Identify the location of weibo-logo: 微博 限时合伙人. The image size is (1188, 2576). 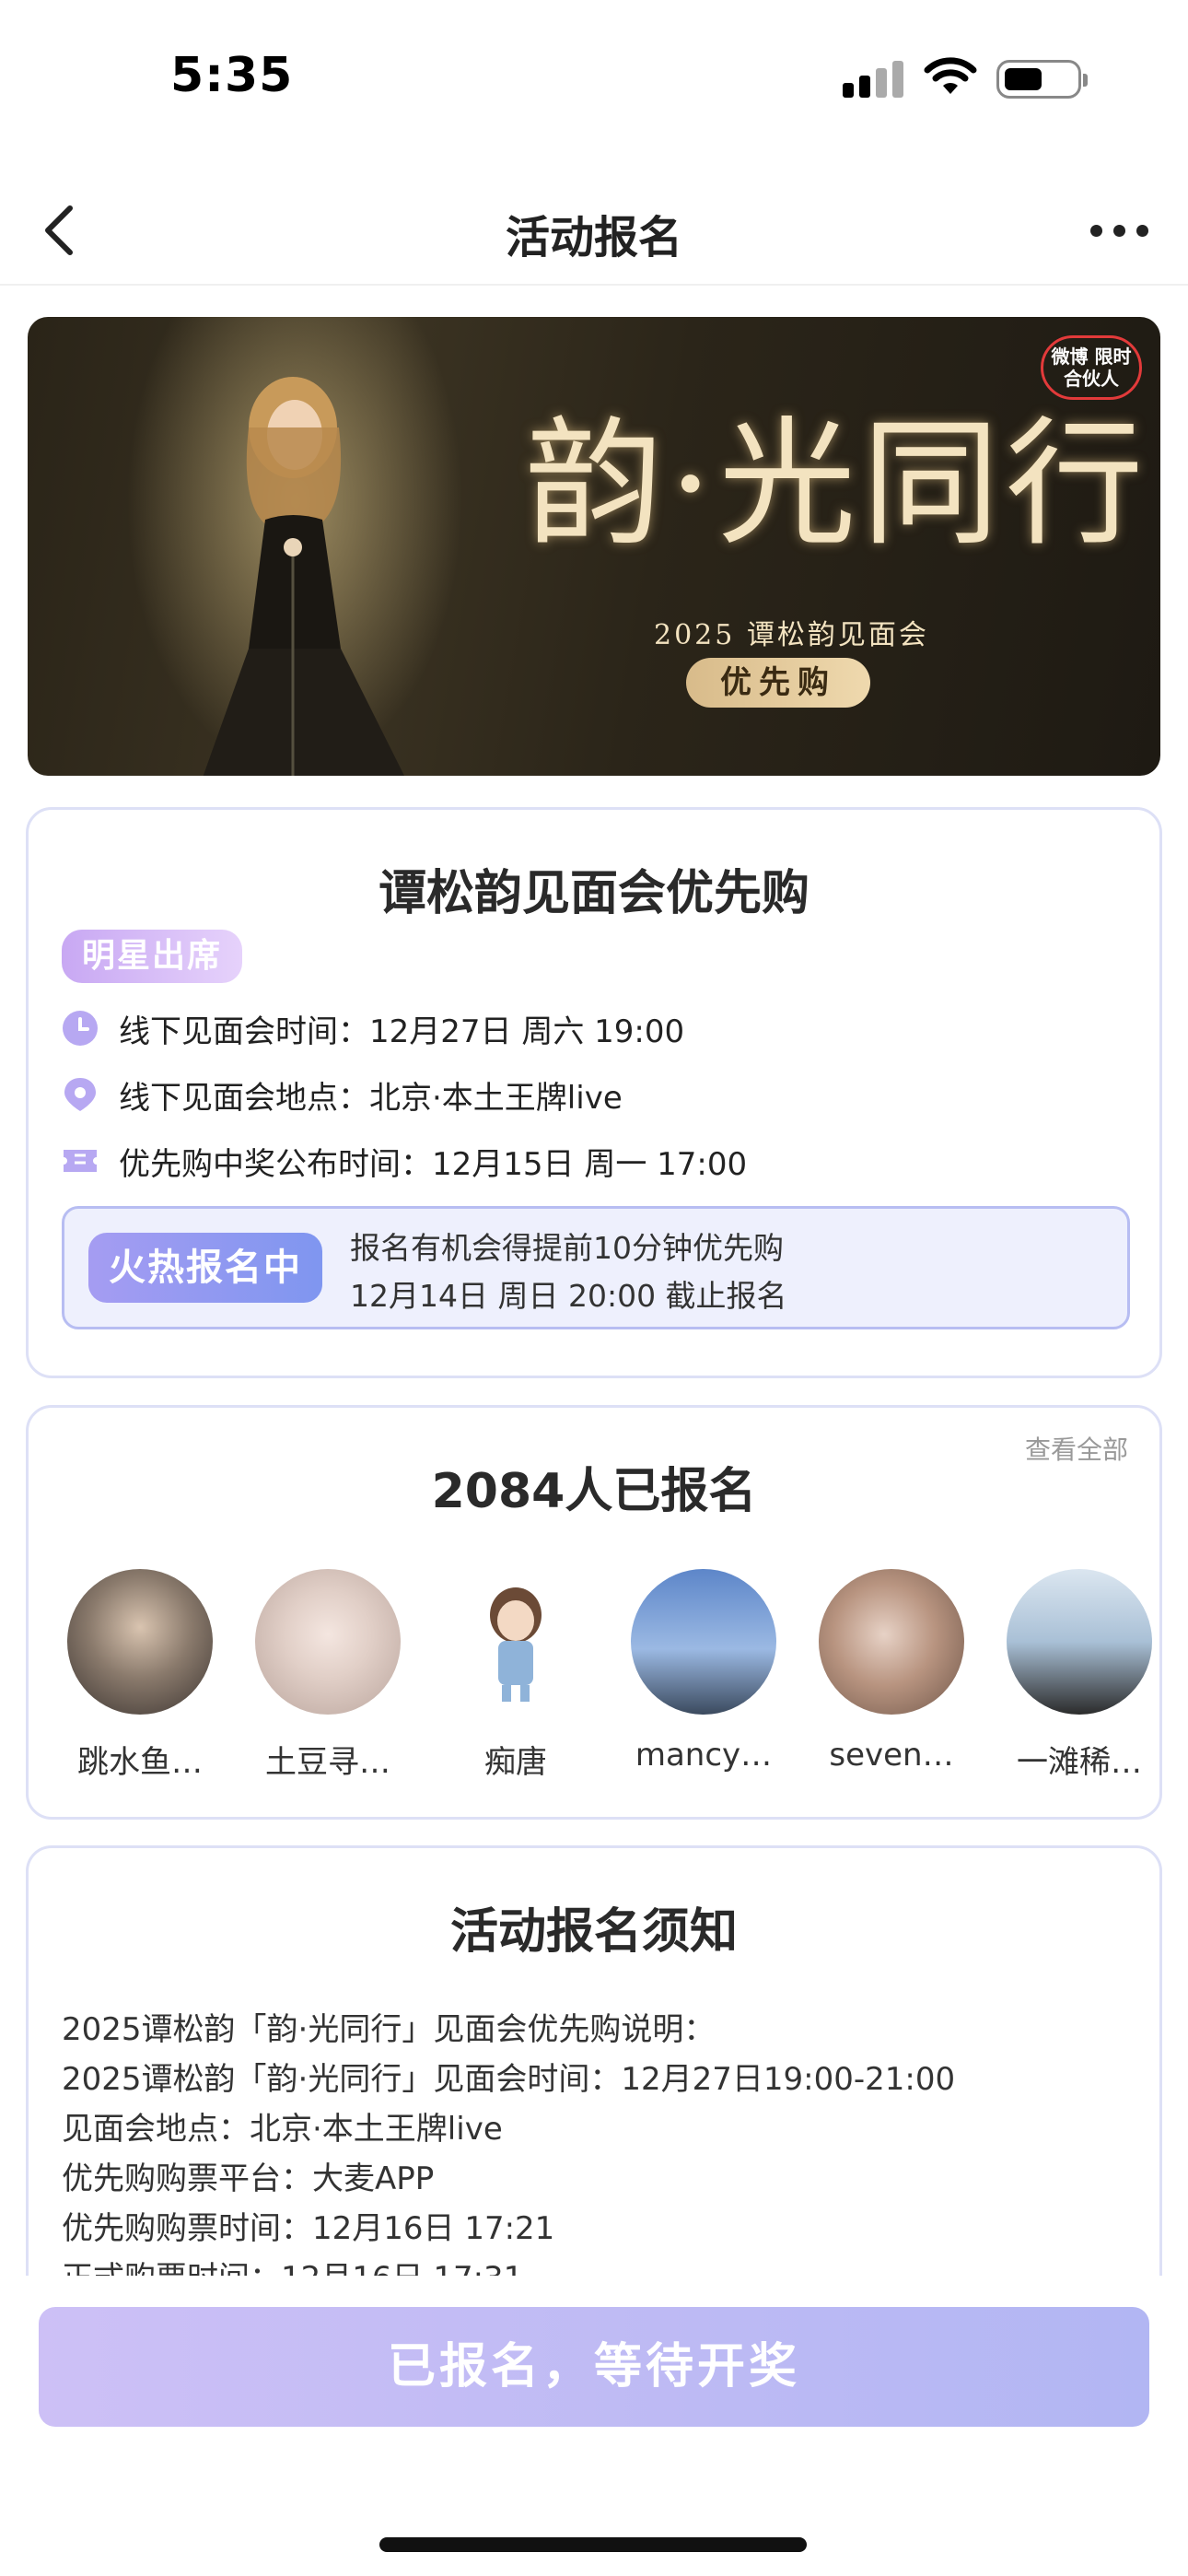
(1091, 367).